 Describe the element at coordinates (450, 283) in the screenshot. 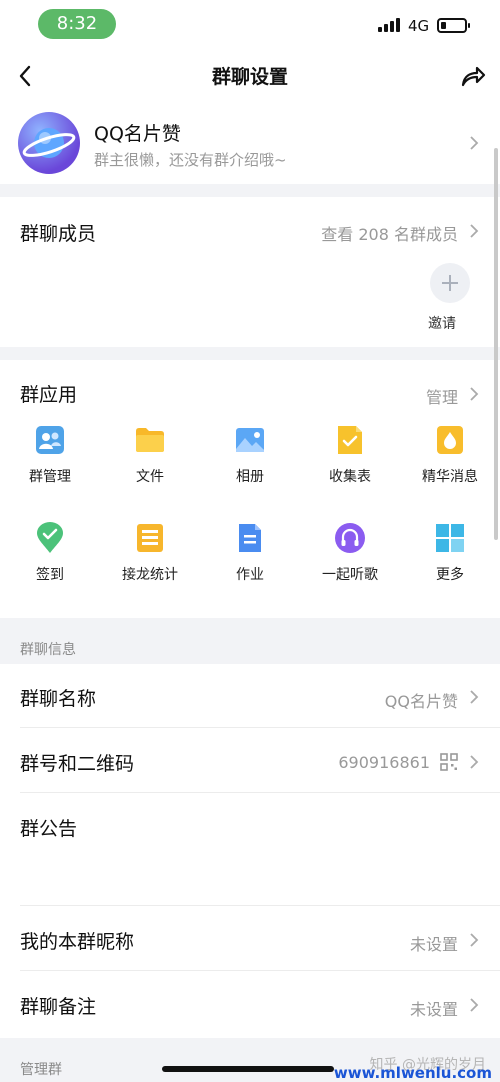

I see `invite-button` at that location.